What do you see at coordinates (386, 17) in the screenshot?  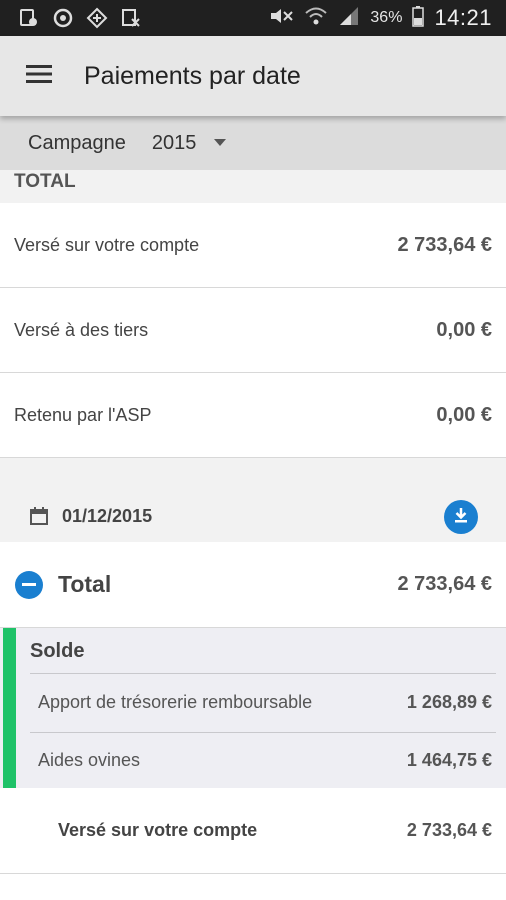 I see `battery-percent: 36%` at bounding box center [386, 17].